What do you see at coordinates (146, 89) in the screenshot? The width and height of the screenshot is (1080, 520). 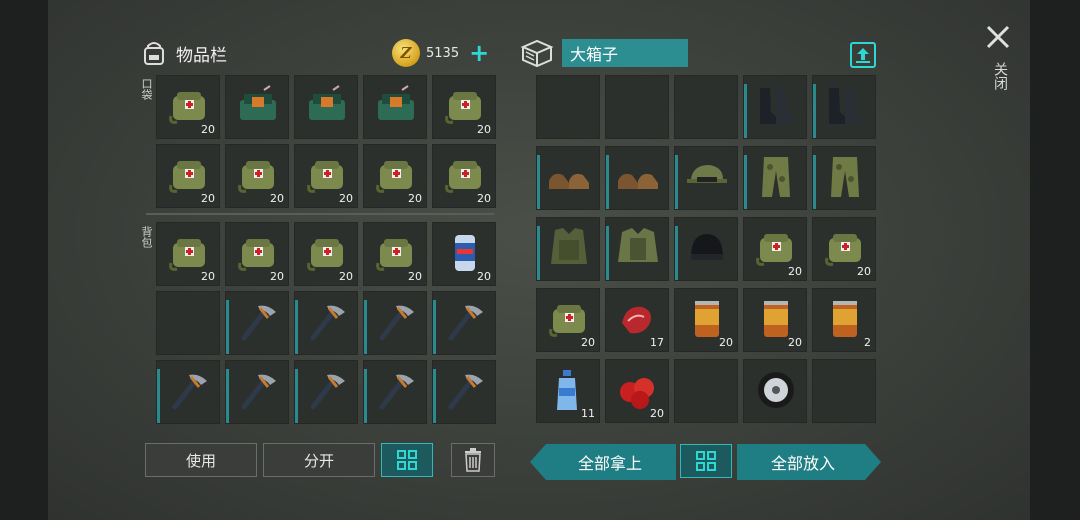 I see `pocket-label: 口袋` at bounding box center [146, 89].